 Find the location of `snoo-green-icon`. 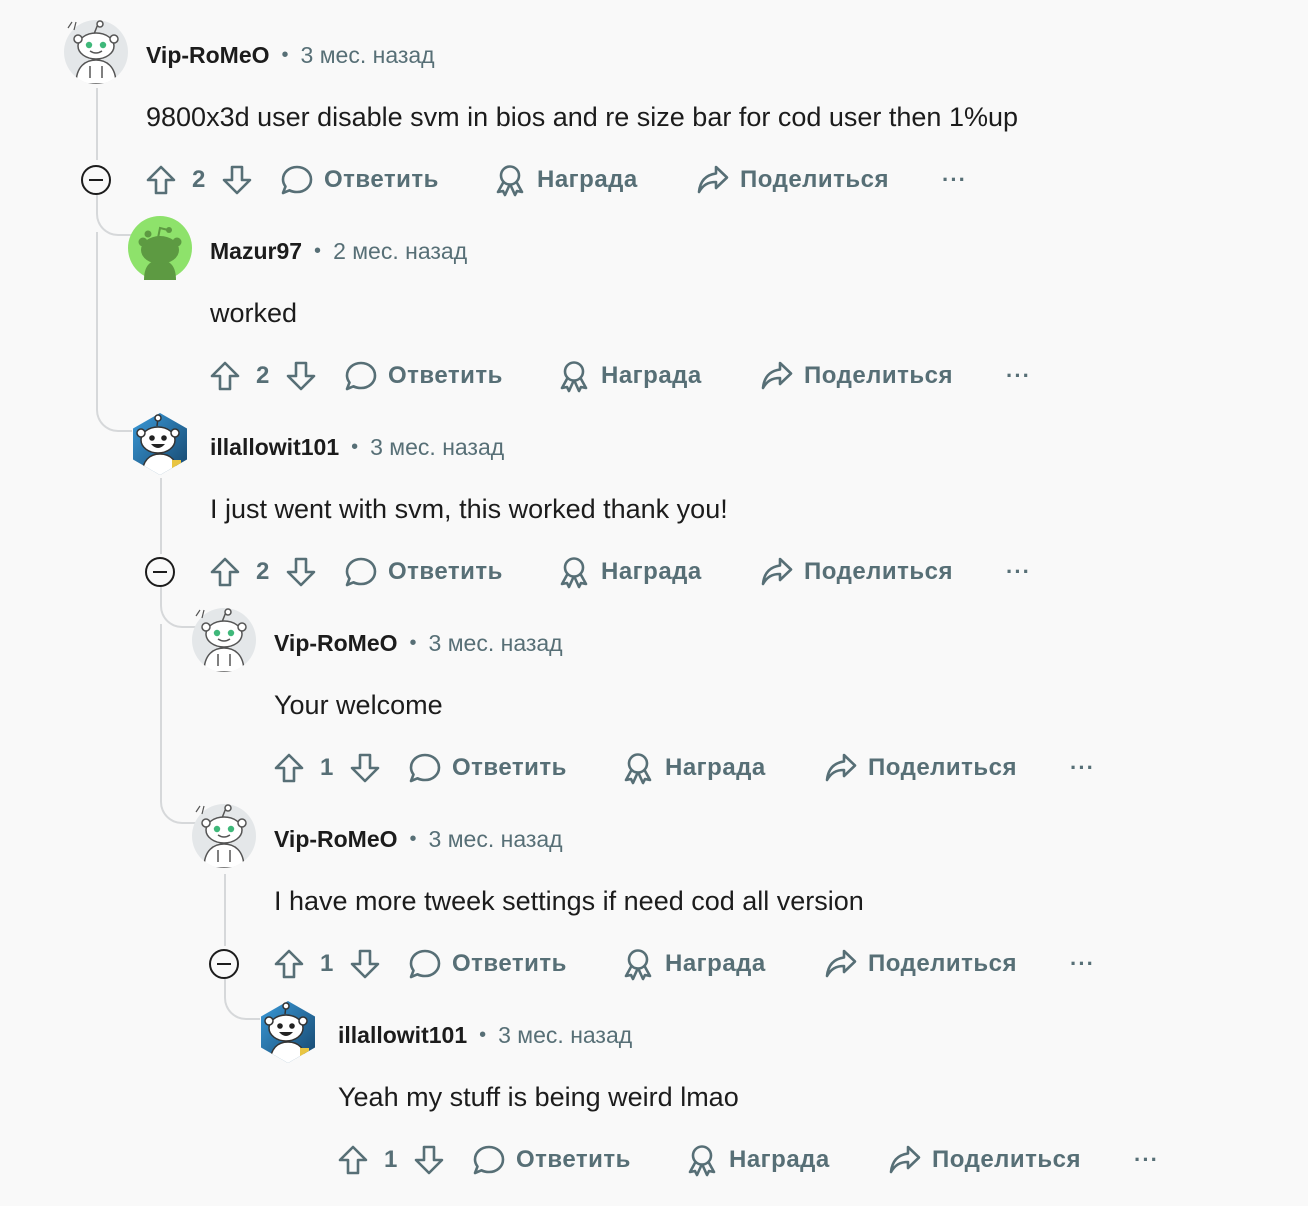

snoo-green-icon is located at coordinates (160, 248).